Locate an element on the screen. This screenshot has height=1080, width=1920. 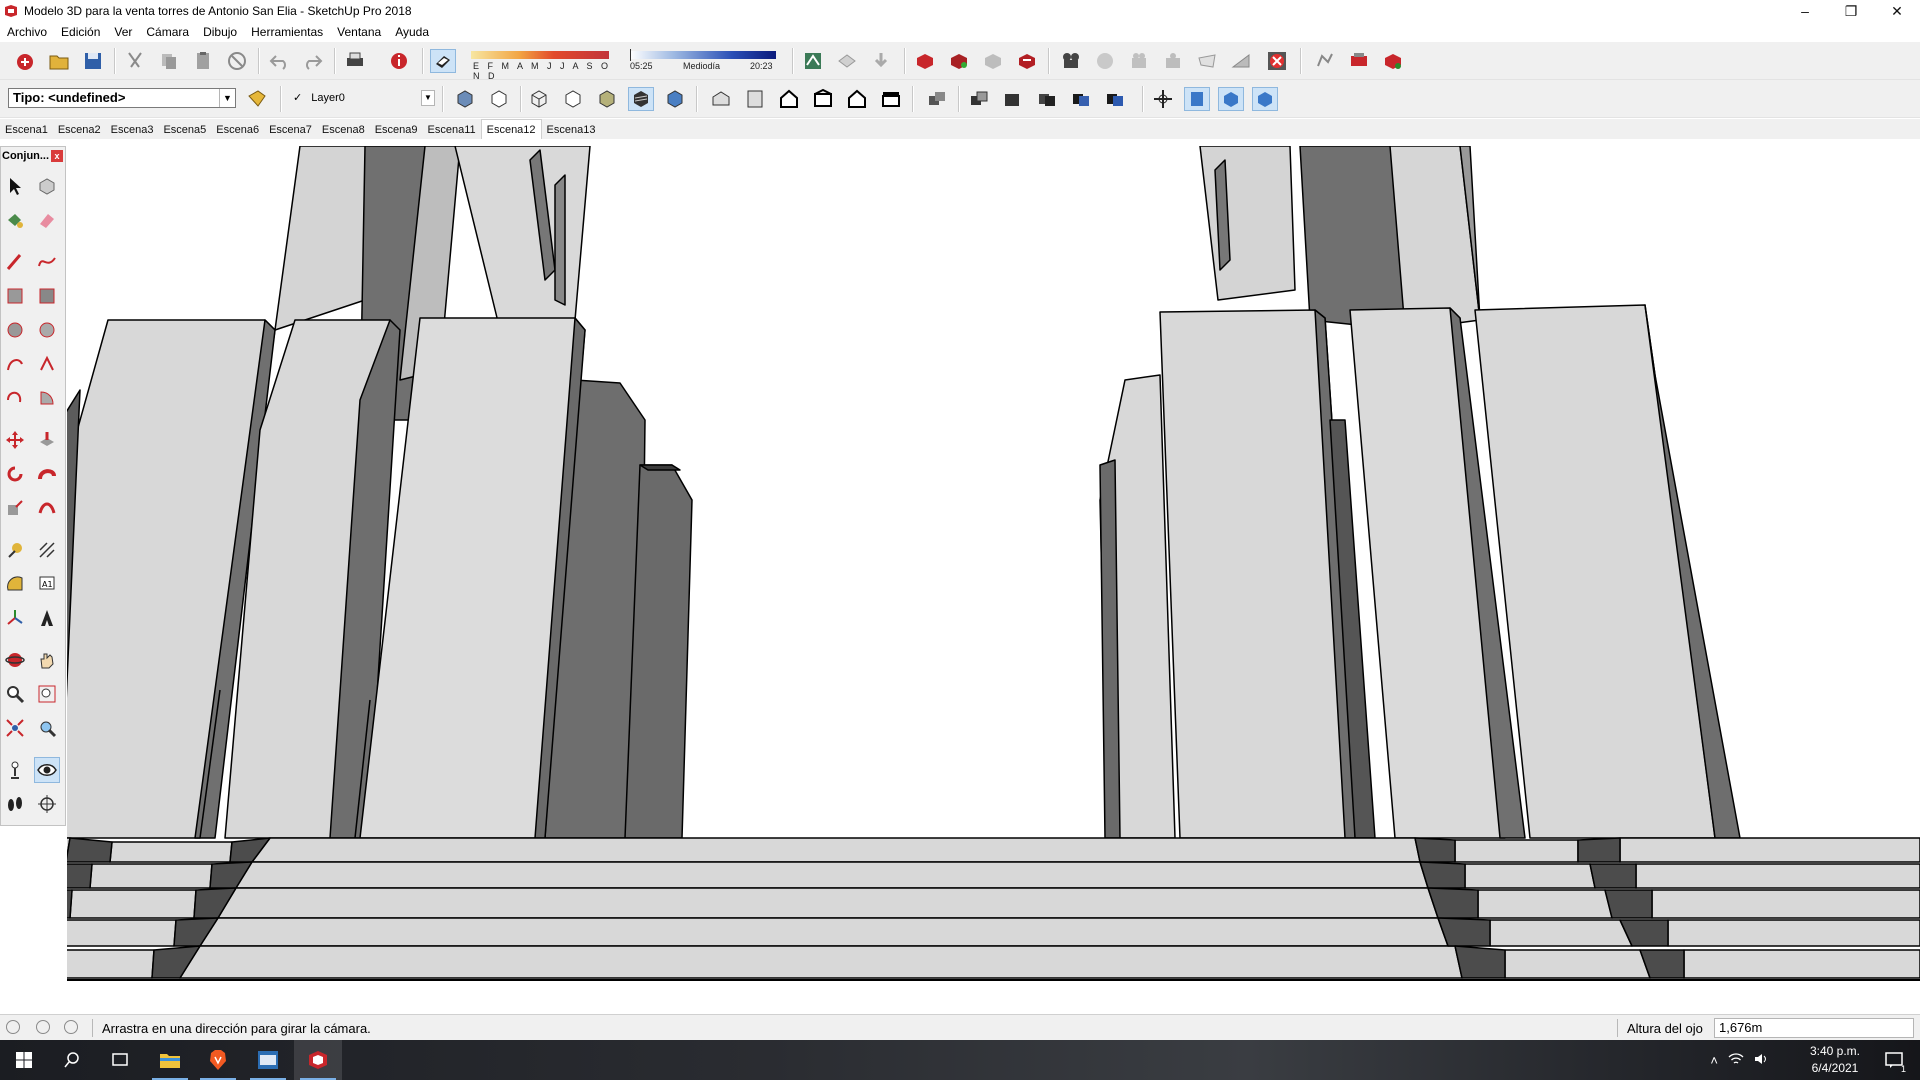
file-explorer-icon is located at coordinates (170, 1060).